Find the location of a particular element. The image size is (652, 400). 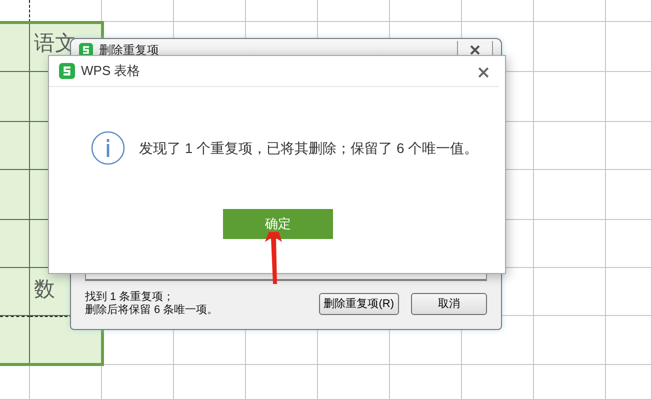

remove-duplicates-button: 删除重复项(R) is located at coordinates (358, 304).